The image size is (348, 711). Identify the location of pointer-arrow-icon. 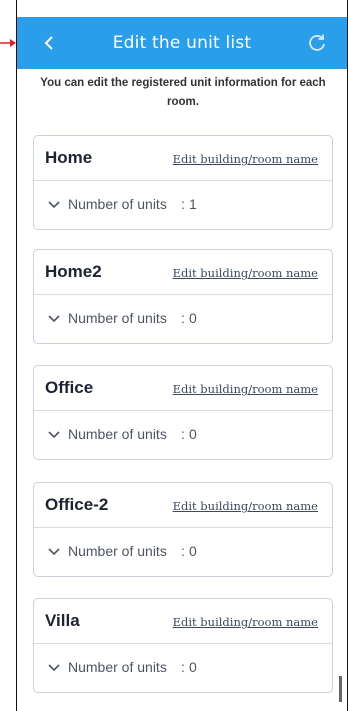
(8, 43).